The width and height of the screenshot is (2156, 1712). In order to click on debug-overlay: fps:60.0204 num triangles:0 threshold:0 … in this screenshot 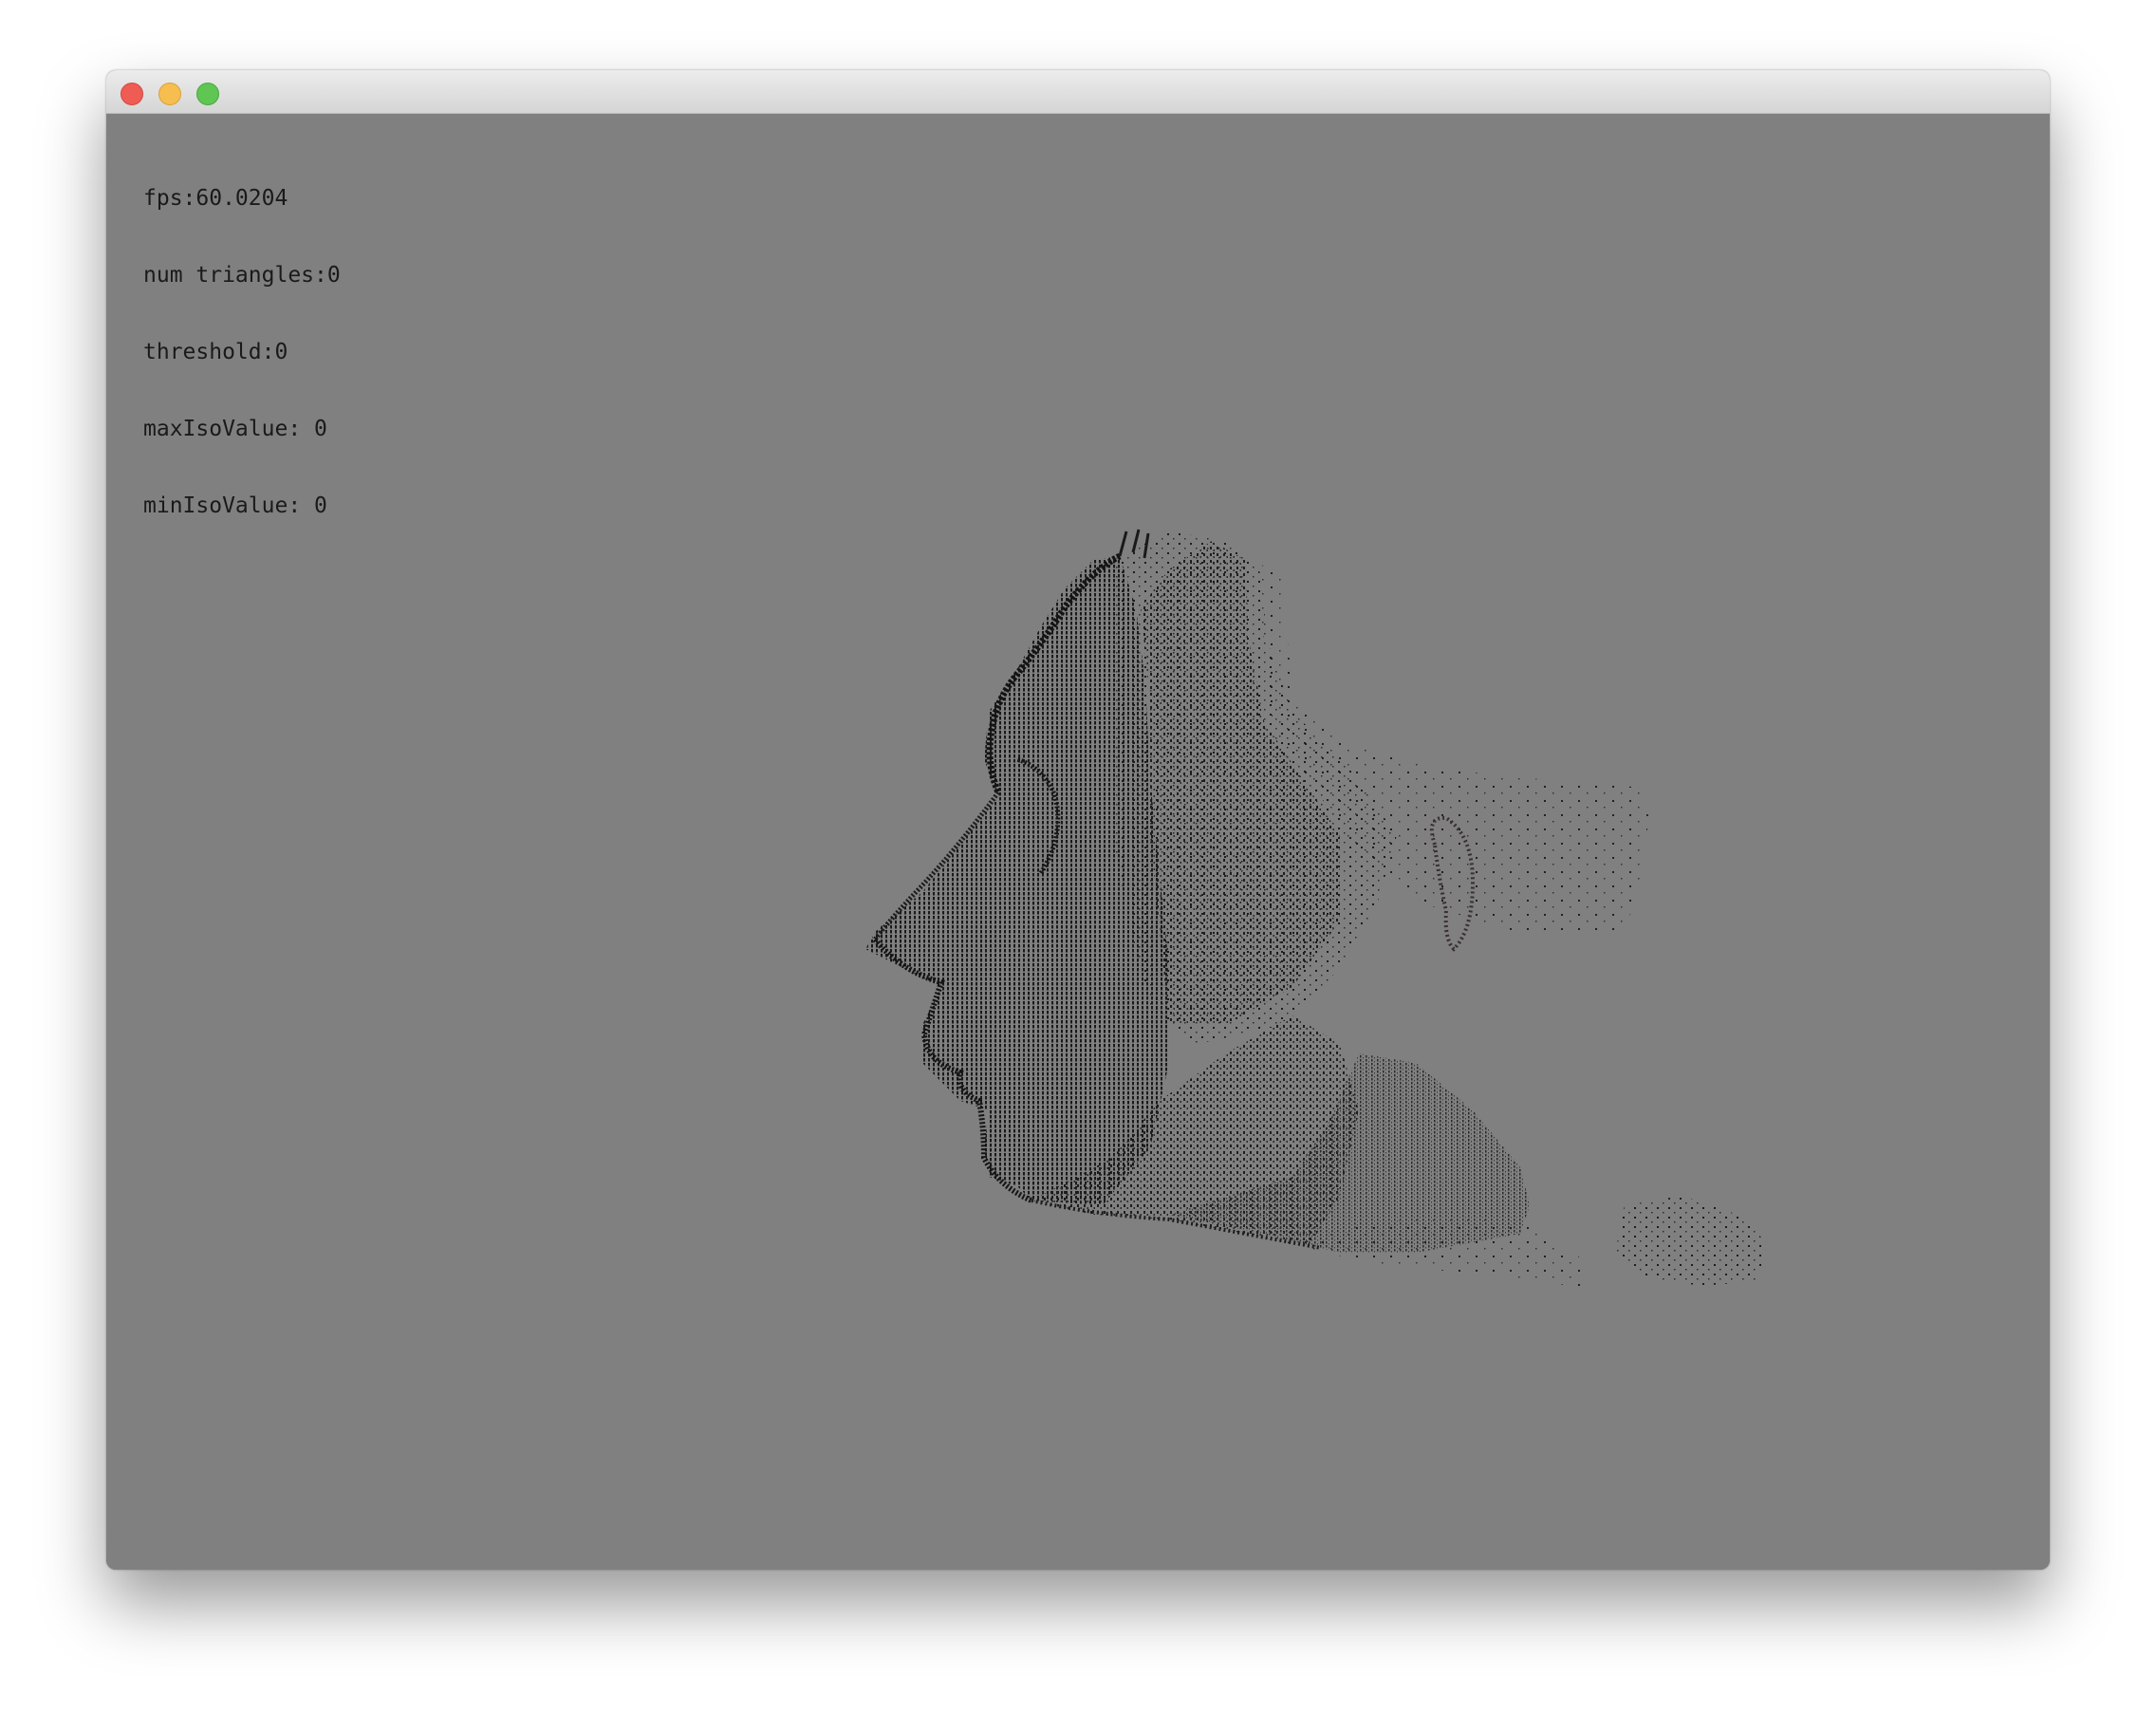, I will do `click(242, 352)`.